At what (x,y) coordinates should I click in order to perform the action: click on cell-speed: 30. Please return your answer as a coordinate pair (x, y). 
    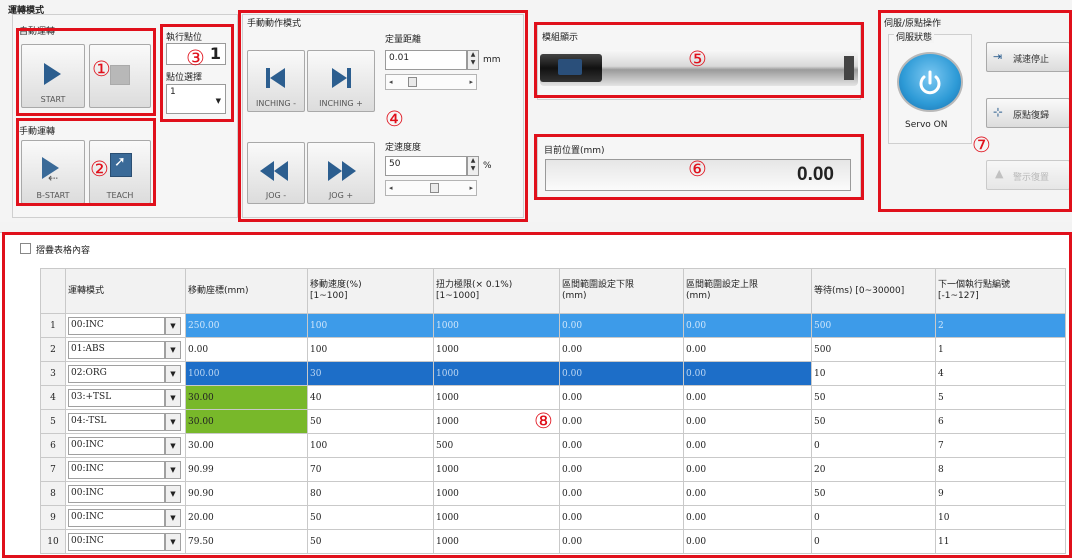
    Looking at the image, I should click on (370, 373).